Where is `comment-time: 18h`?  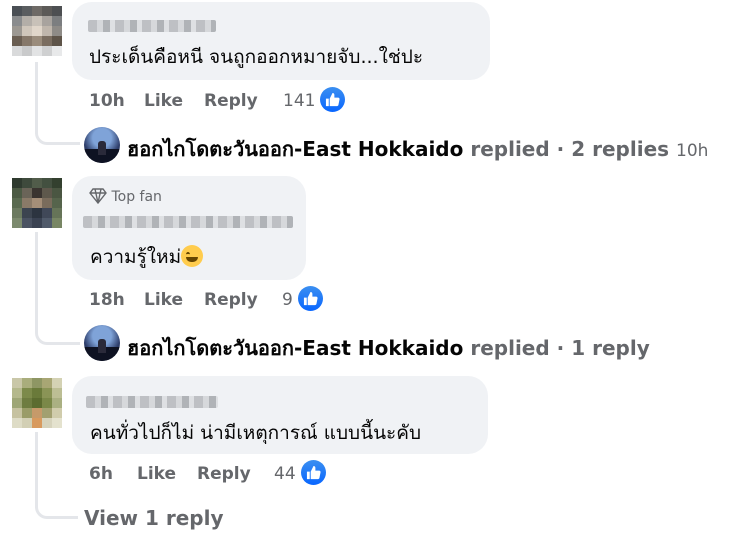
comment-time: 18h is located at coordinates (107, 300).